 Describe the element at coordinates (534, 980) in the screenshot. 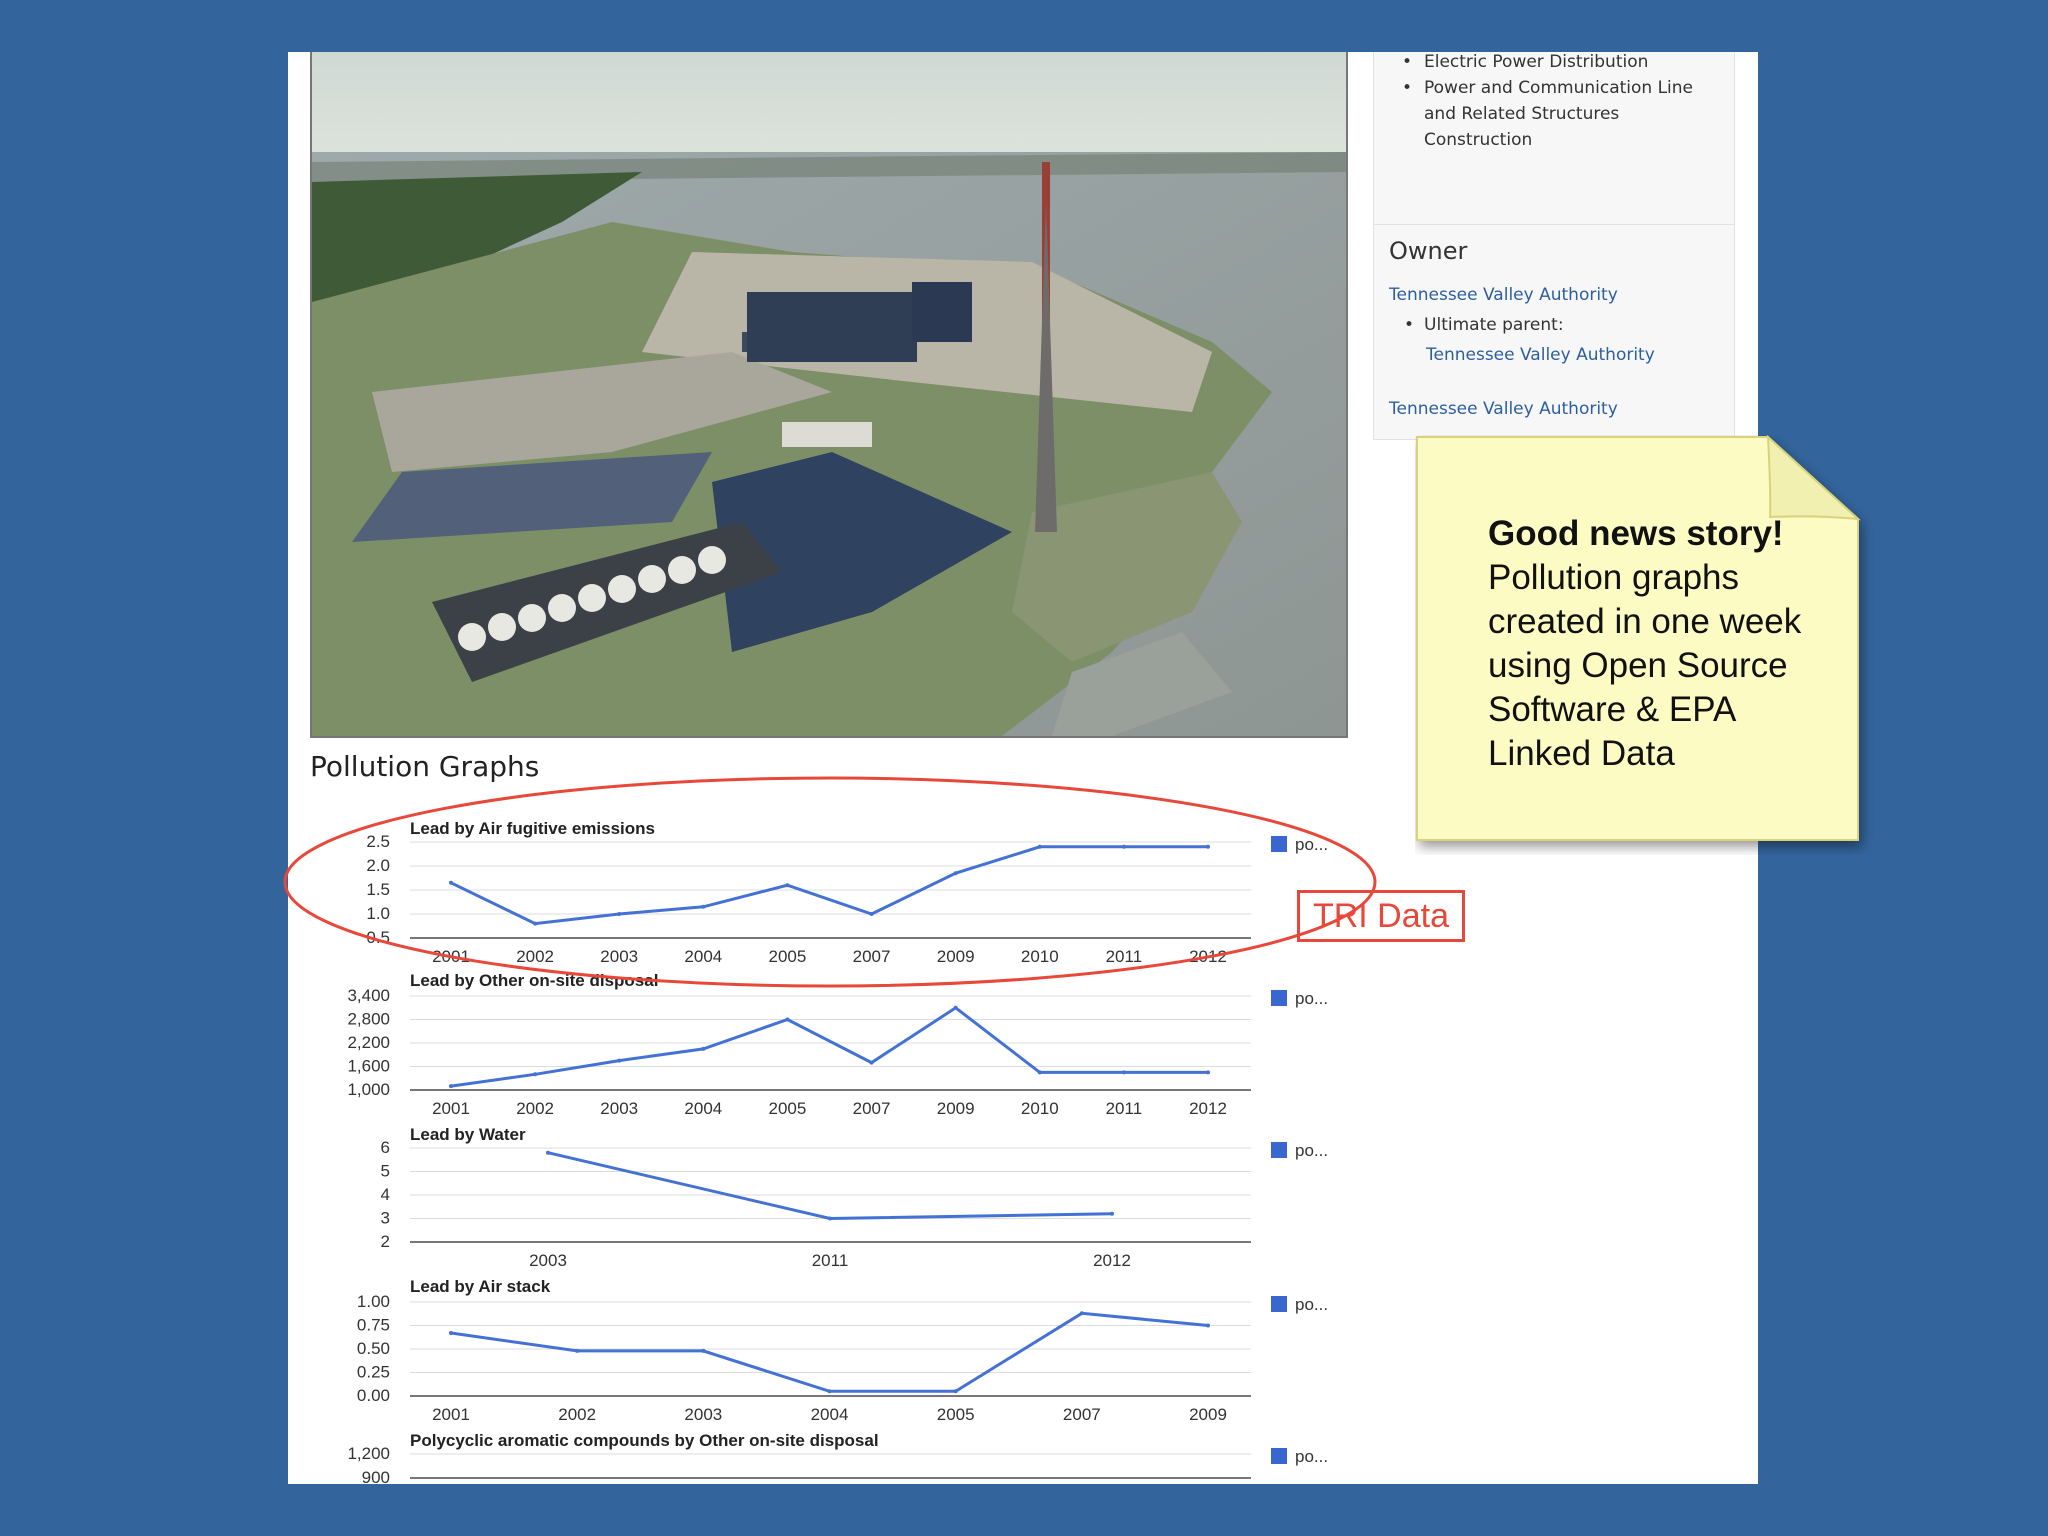

I see `chart-title: Lead by Other on-site disposal` at that location.